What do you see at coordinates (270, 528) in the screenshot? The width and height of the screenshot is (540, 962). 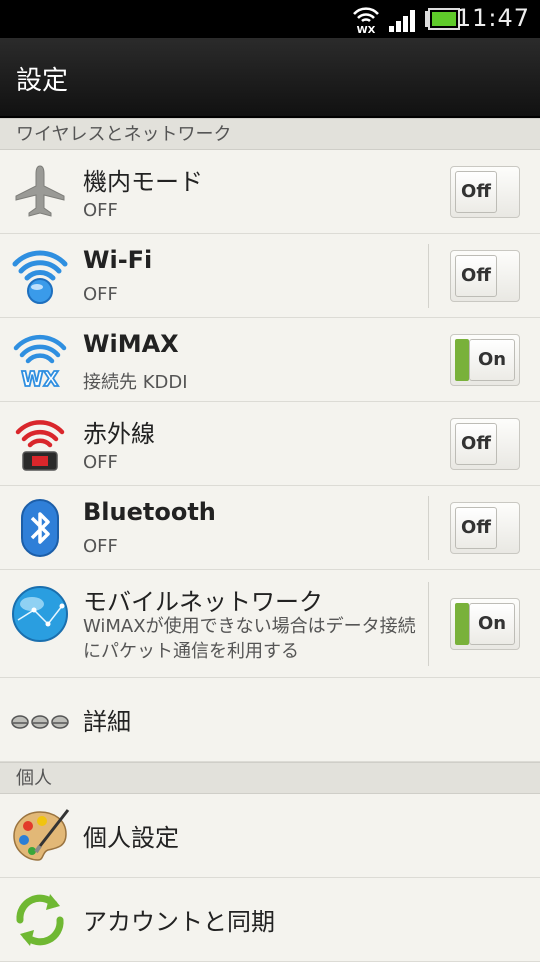 I see `setting-bluetooth: Bluetooth OFF Off` at bounding box center [270, 528].